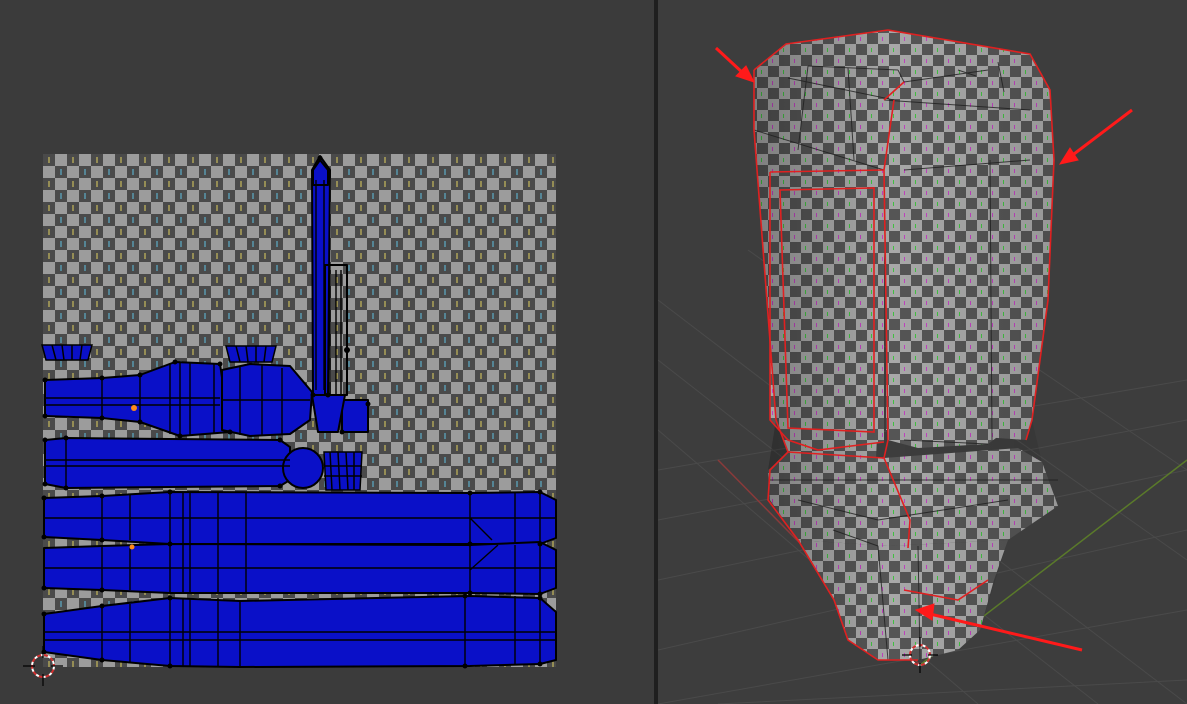 The height and width of the screenshot is (704, 1187). Describe the element at coordinates (251, 354) in the screenshot. I see `uv-fan-middle` at that location.